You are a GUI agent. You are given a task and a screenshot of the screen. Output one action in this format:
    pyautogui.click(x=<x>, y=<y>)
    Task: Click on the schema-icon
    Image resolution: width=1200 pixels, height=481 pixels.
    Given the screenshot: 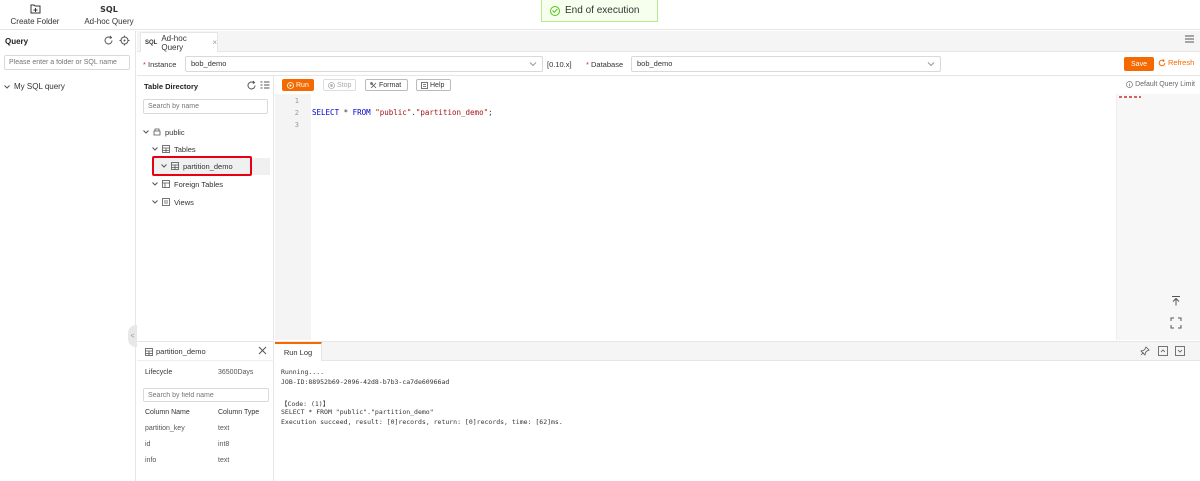 What is the action you would take?
    pyautogui.click(x=157, y=132)
    